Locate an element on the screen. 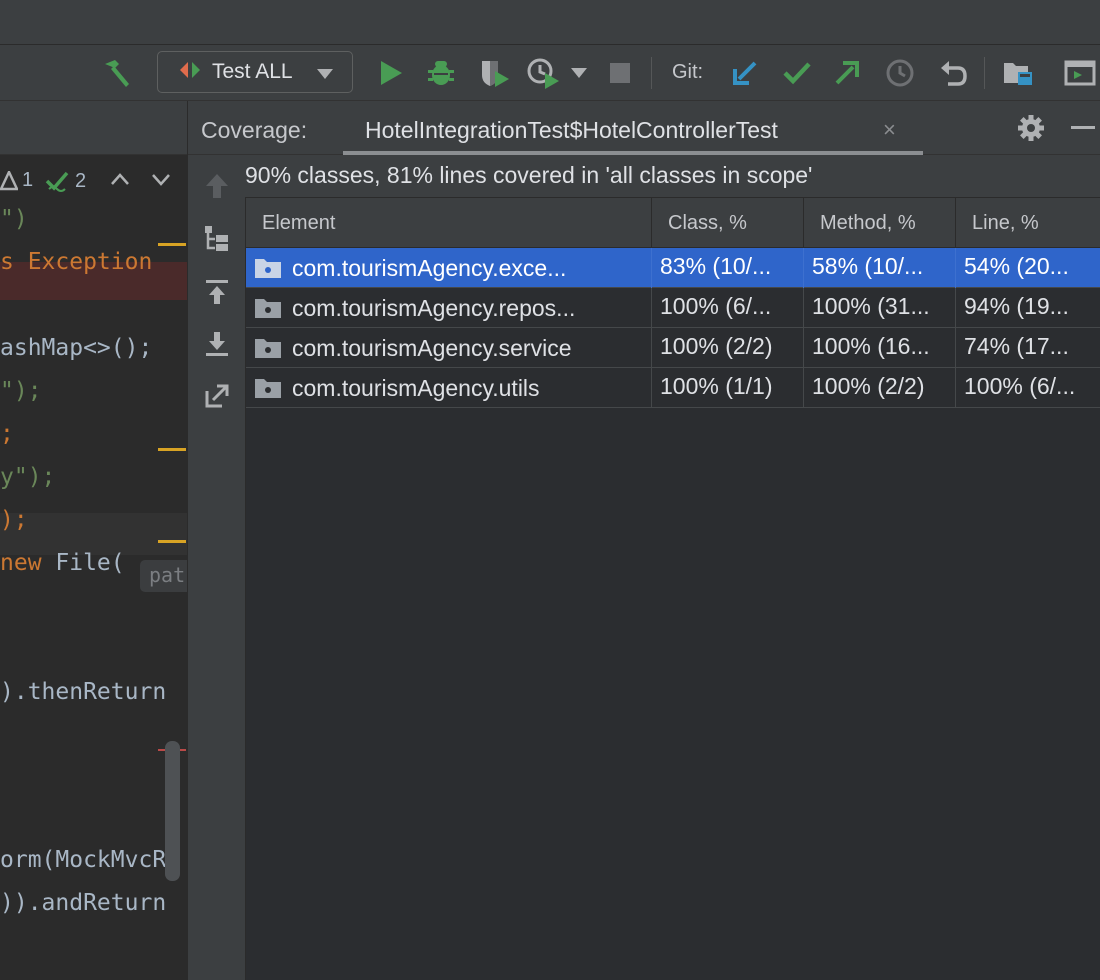 The height and width of the screenshot is (980, 1100). history-icon is located at coordinates (900, 73).